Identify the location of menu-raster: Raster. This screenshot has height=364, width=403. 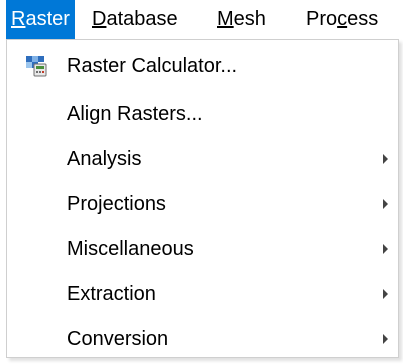
(40, 19).